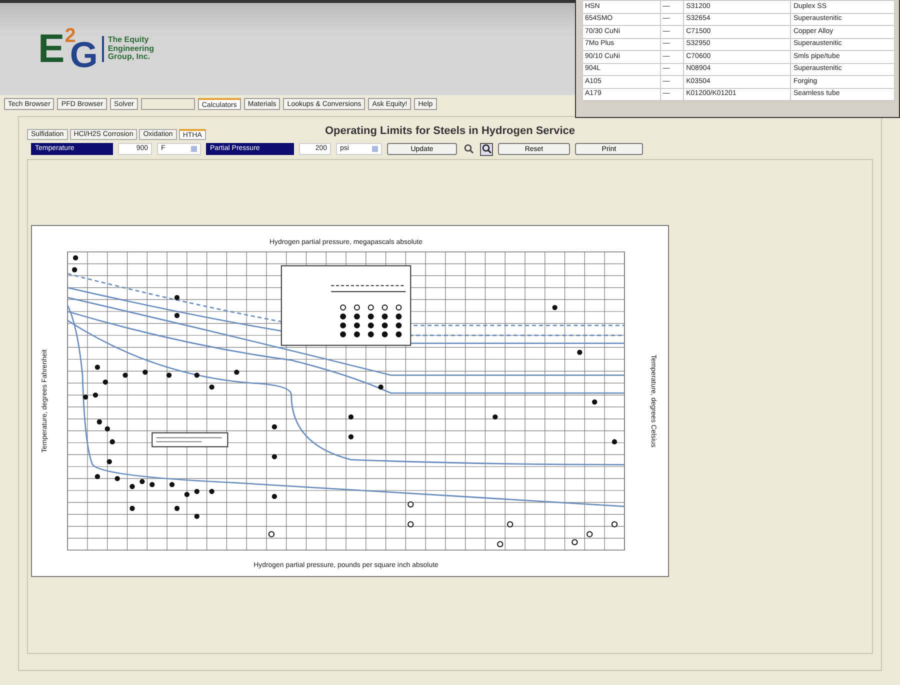  I want to click on zoom-in-icon, so click(468, 149).